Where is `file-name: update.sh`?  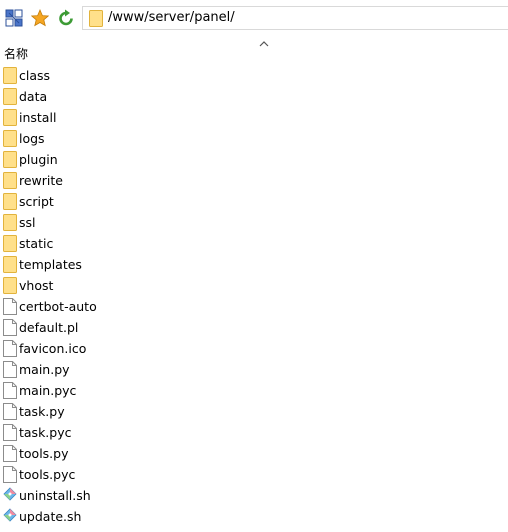 file-name: update.sh is located at coordinates (50, 516).